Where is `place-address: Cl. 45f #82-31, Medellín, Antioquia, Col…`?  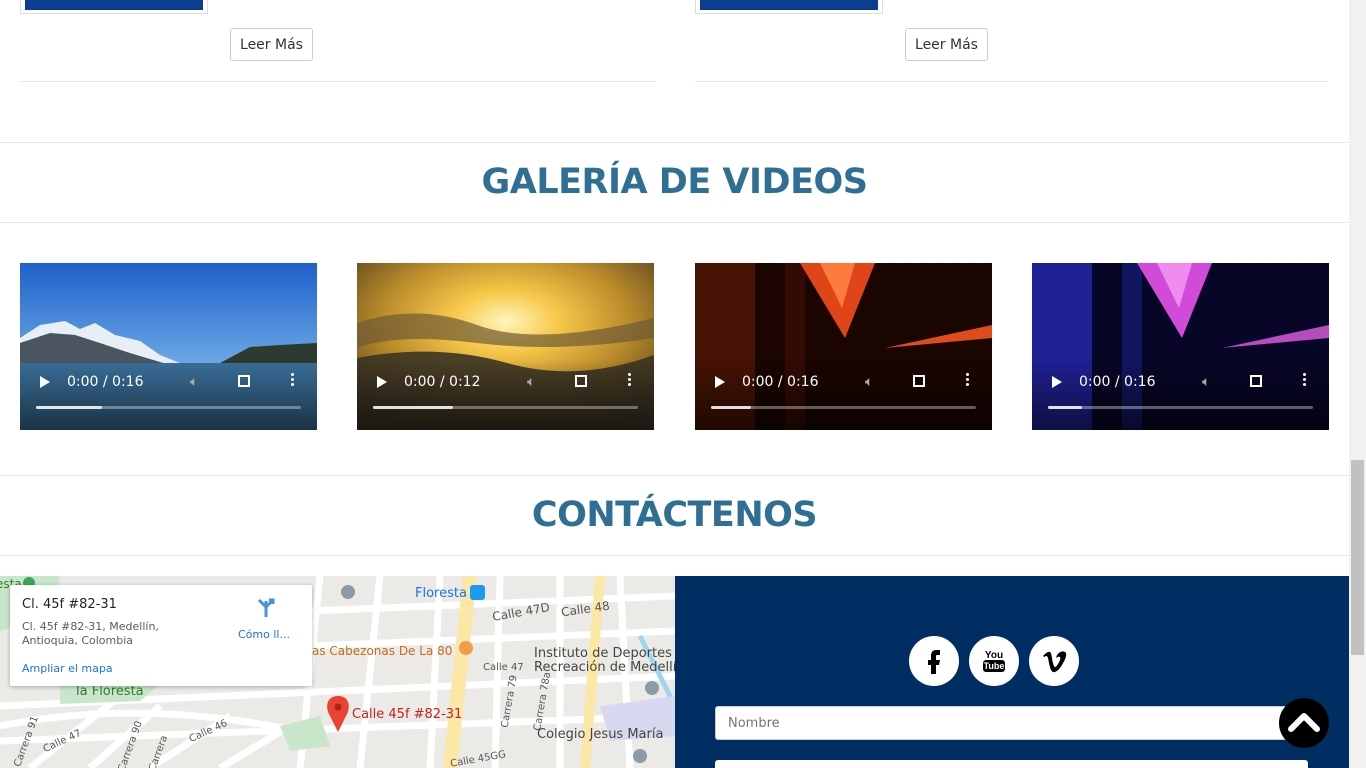 place-address: Cl. 45f #82-31, Medellín, Antioquia, Col… is located at coordinates (90, 633).